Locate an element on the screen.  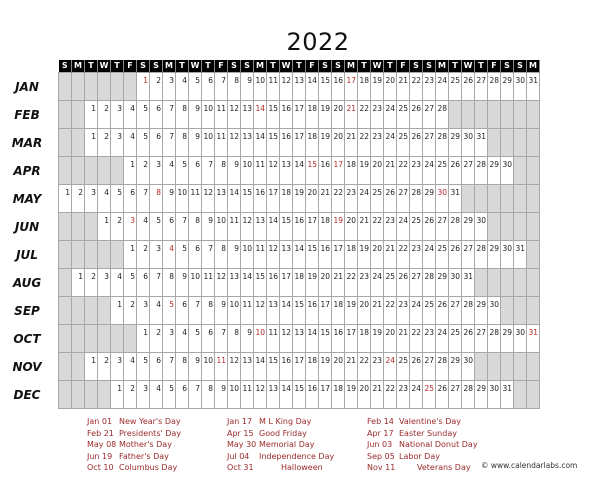
day-cell: 7 is located at coordinates (221, 86).